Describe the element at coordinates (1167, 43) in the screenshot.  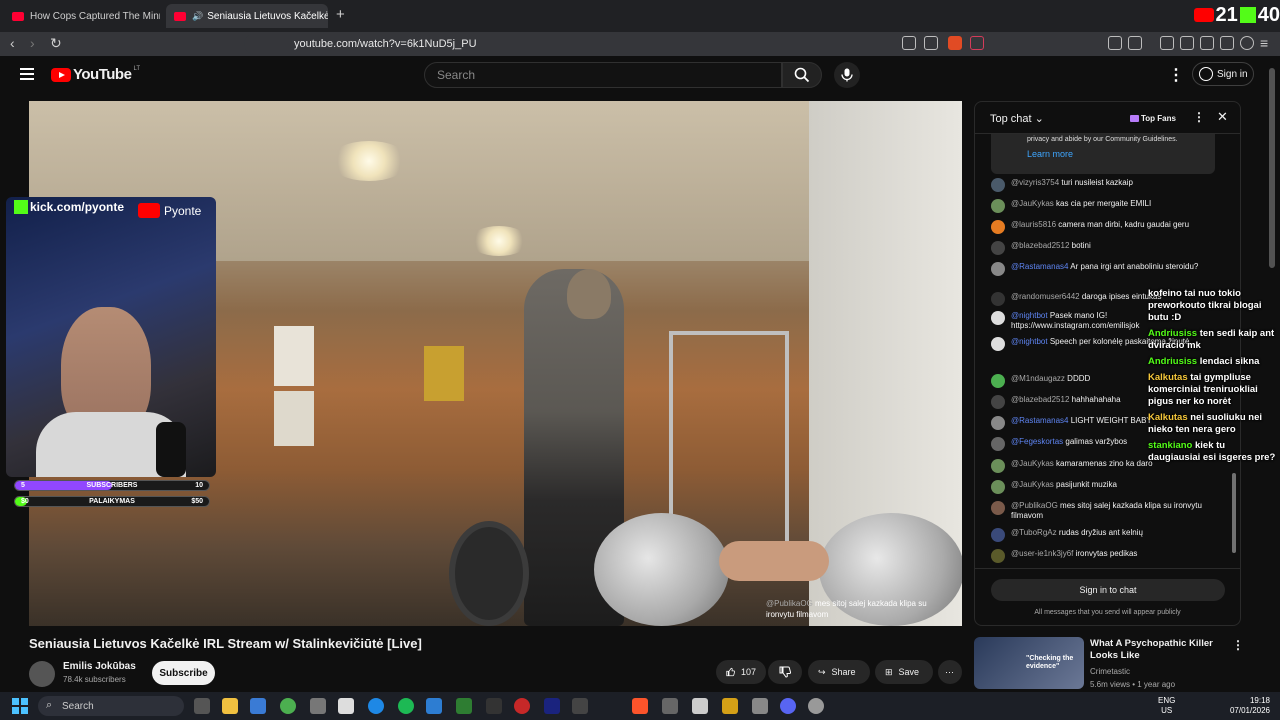
I see `music-icon` at that location.